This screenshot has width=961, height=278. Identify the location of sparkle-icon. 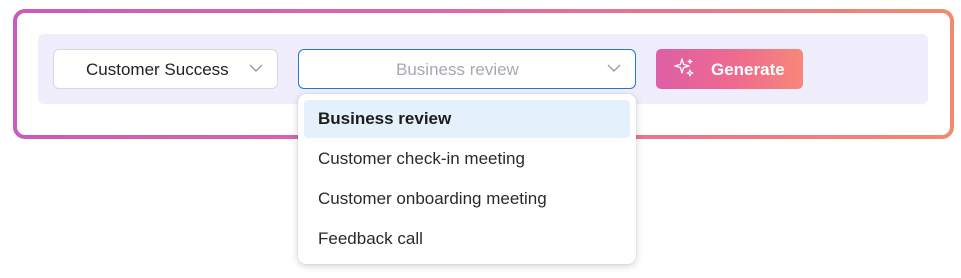
(684, 67).